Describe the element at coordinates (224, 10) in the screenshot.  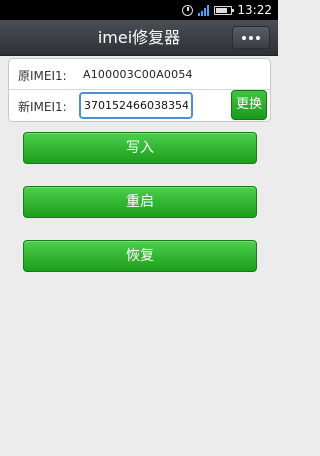
I see `battery-icon` at that location.